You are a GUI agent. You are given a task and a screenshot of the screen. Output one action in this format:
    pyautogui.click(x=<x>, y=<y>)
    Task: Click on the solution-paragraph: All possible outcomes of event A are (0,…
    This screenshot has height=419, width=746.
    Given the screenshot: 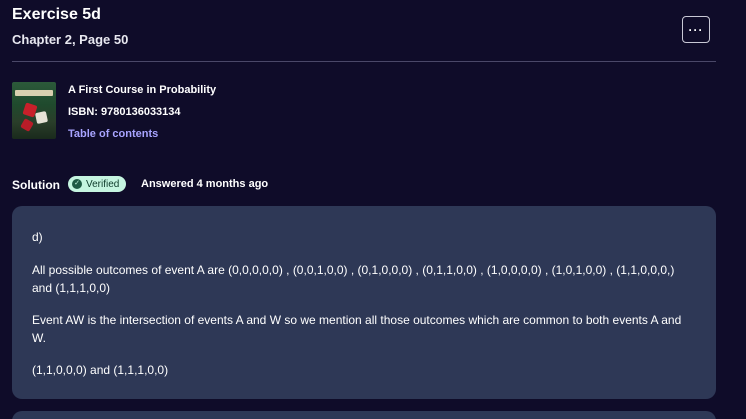 What is the action you would take?
    pyautogui.click(x=353, y=279)
    